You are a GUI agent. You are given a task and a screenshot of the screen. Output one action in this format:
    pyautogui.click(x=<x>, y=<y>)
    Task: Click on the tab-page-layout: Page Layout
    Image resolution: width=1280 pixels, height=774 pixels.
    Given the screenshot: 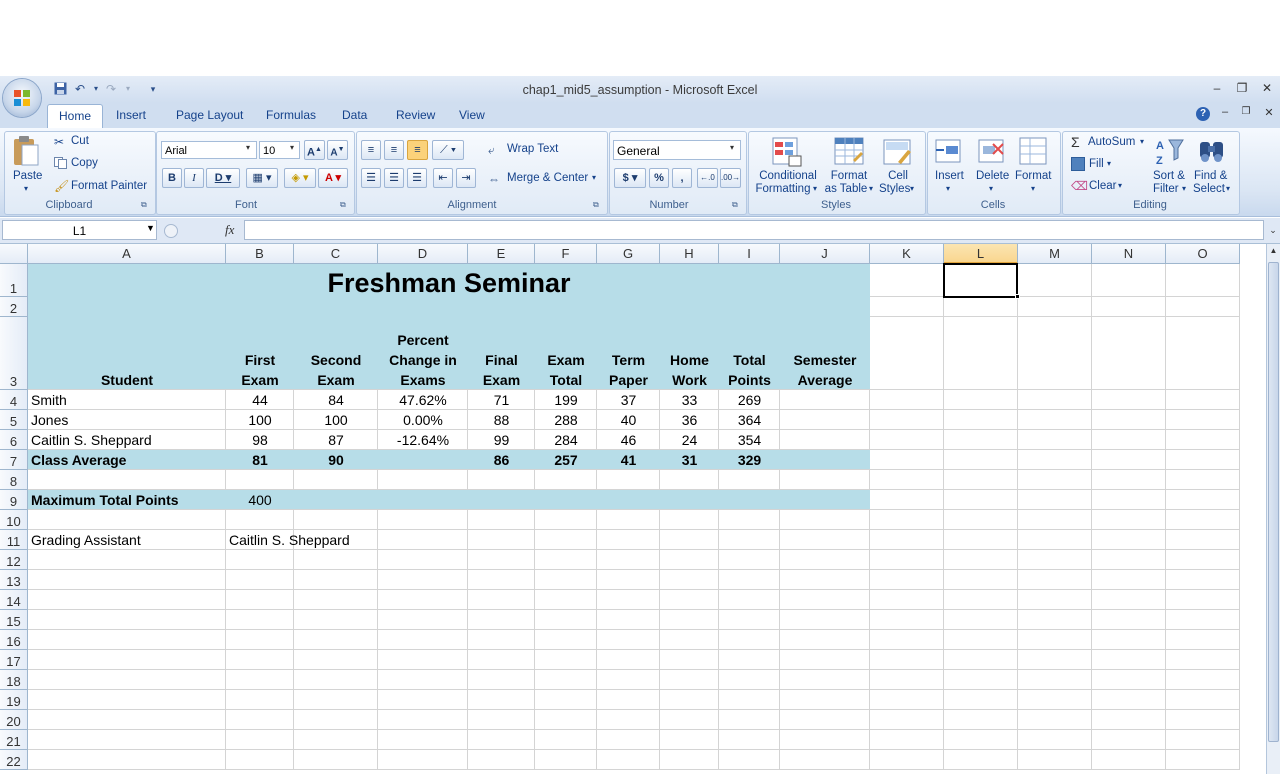 What is the action you would take?
    pyautogui.click(x=209, y=115)
    